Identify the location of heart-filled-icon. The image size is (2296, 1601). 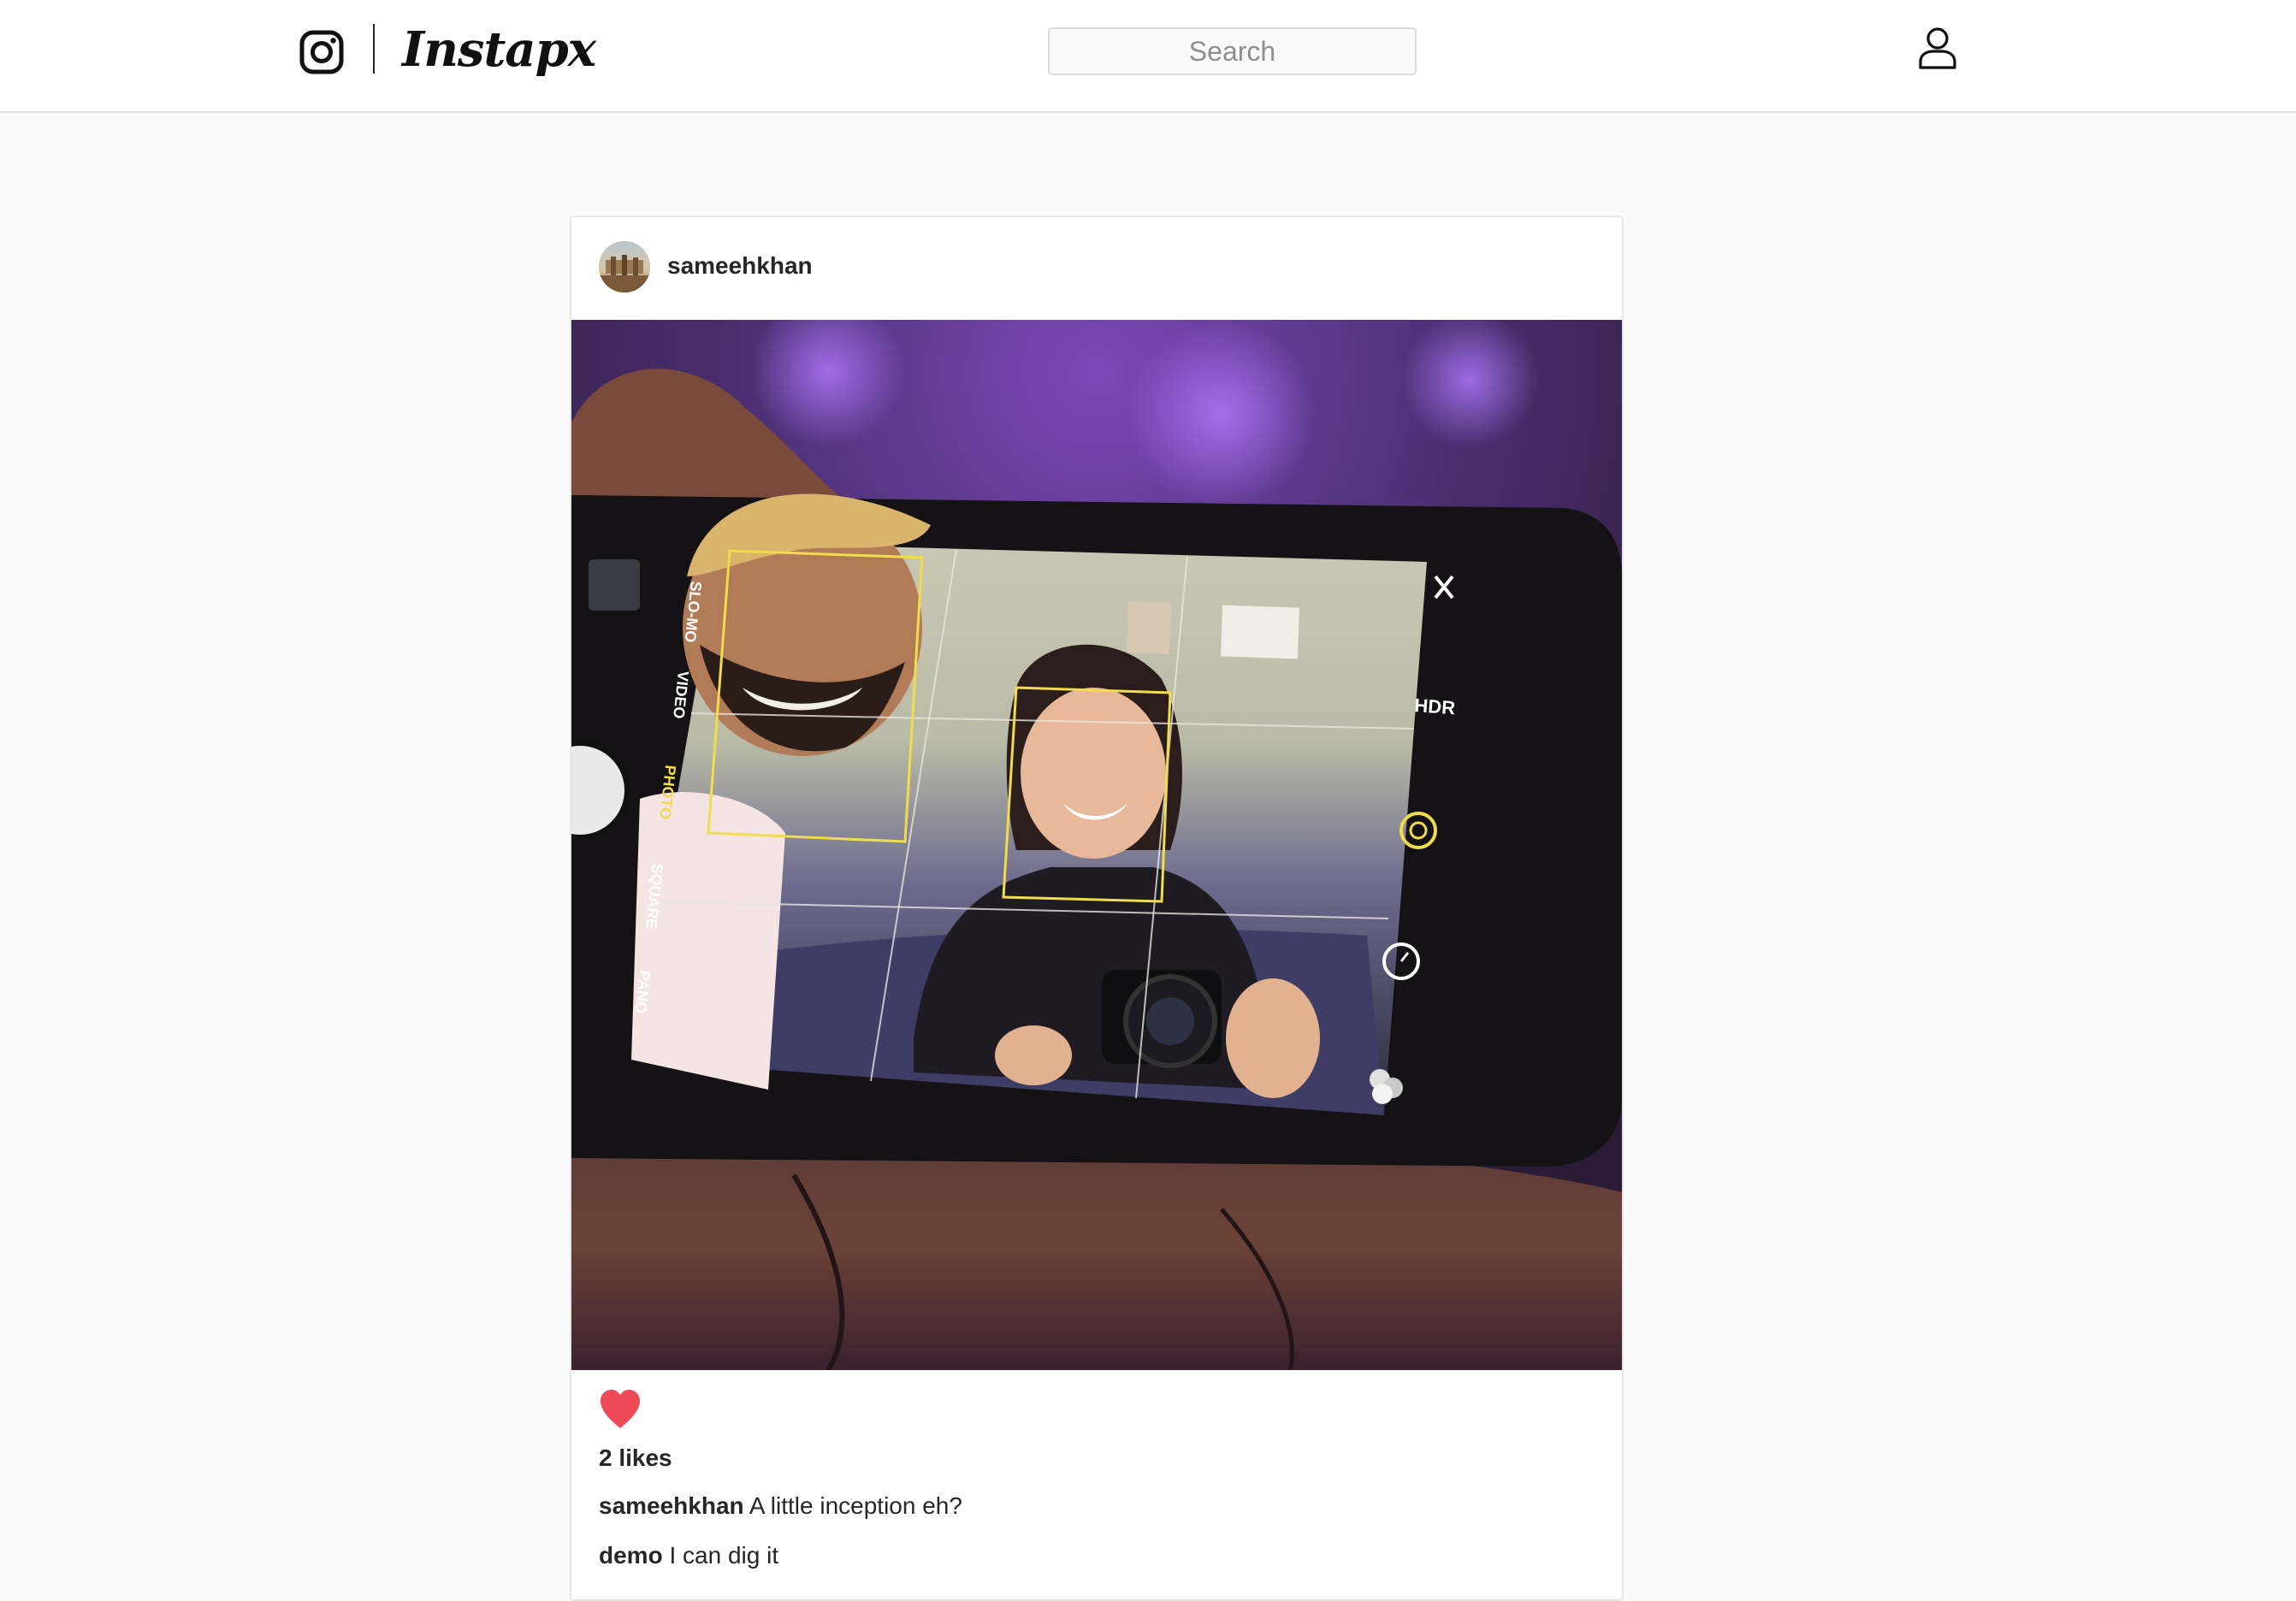
(620, 1408).